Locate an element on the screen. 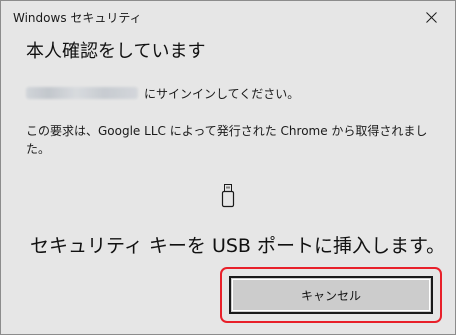 This screenshot has width=456, height=335. cancel-button: キャンセル is located at coordinates (331, 295).